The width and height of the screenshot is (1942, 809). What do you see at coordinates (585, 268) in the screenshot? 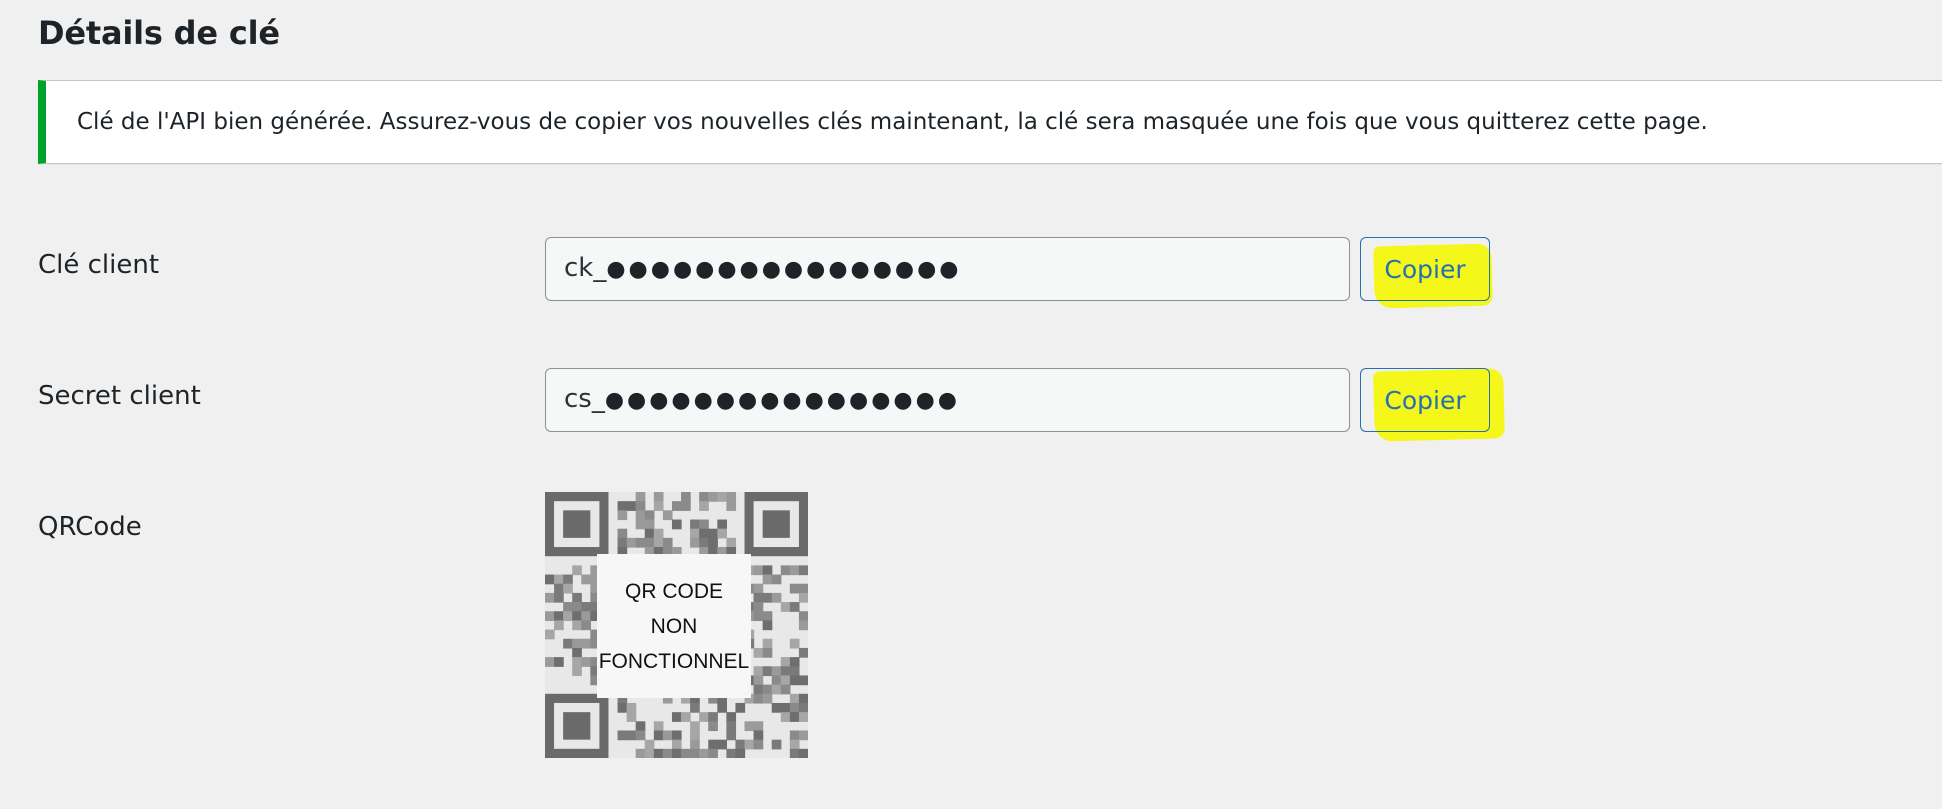
I see `consumer-key-prefix: ck_` at bounding box center [585, 268].